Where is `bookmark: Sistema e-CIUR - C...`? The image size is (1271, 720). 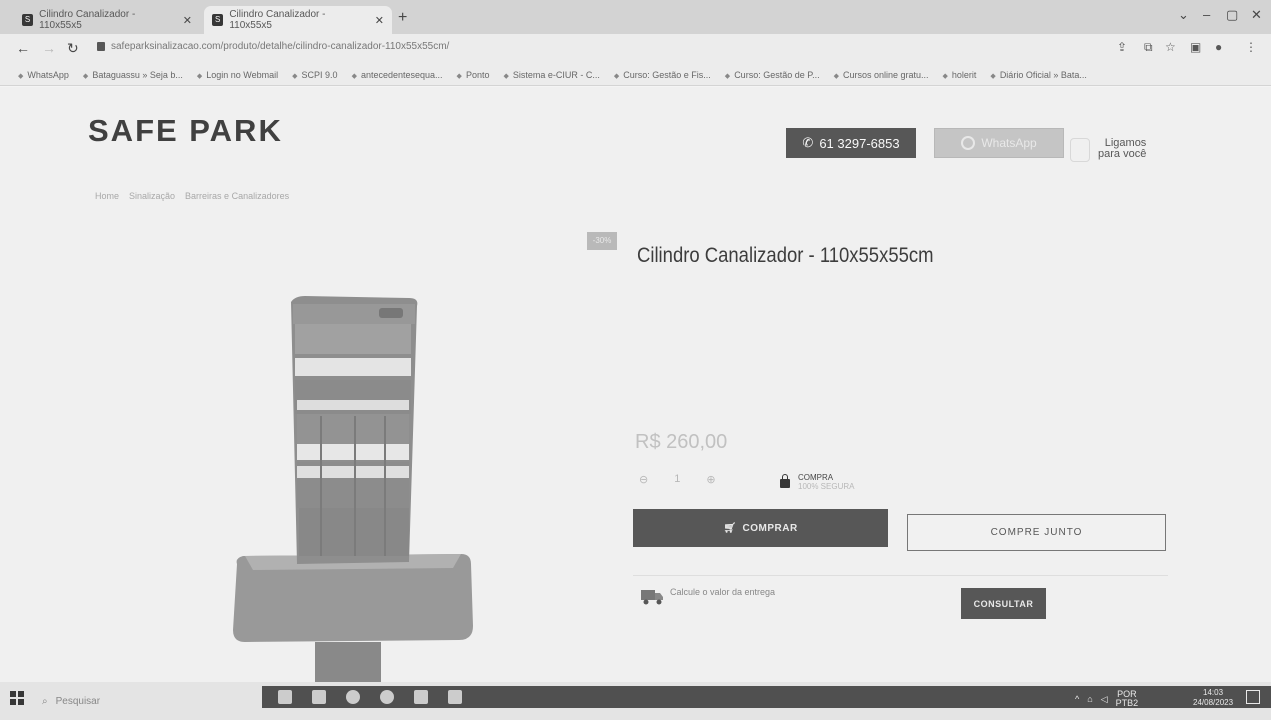
bookmark: Sistema e-CIUR - C... is located at coordinates (551, 75).